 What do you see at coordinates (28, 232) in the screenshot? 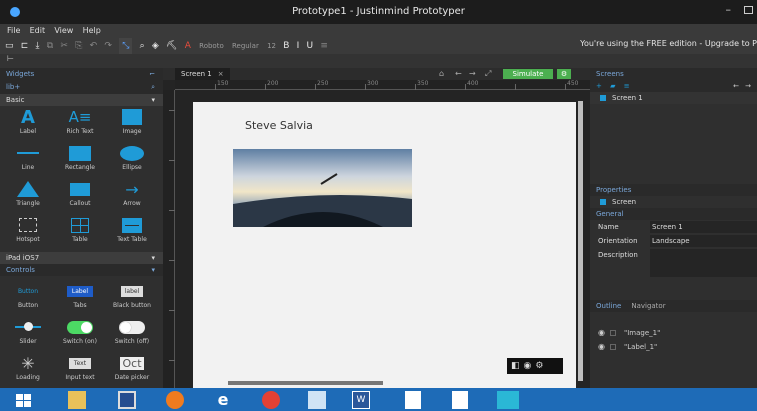
I see `widget-hotspot: Hotspot` at bounding box center [28, 232].